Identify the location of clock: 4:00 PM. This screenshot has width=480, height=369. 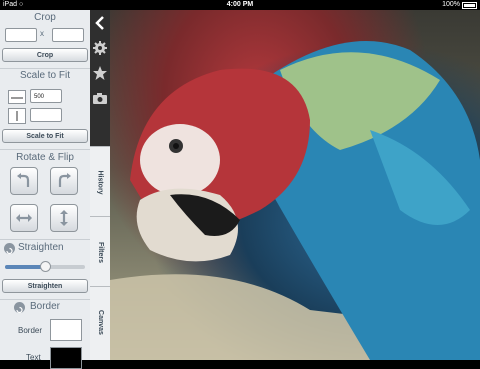
(240, 4).